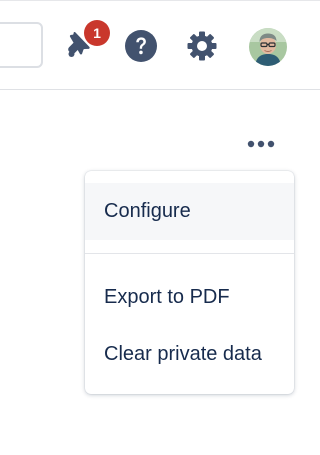 The image size is (320, 455). What do you see at coordinates (21, 45) in the screenshot?
I see `search-input` at bounding box center [21, 45].